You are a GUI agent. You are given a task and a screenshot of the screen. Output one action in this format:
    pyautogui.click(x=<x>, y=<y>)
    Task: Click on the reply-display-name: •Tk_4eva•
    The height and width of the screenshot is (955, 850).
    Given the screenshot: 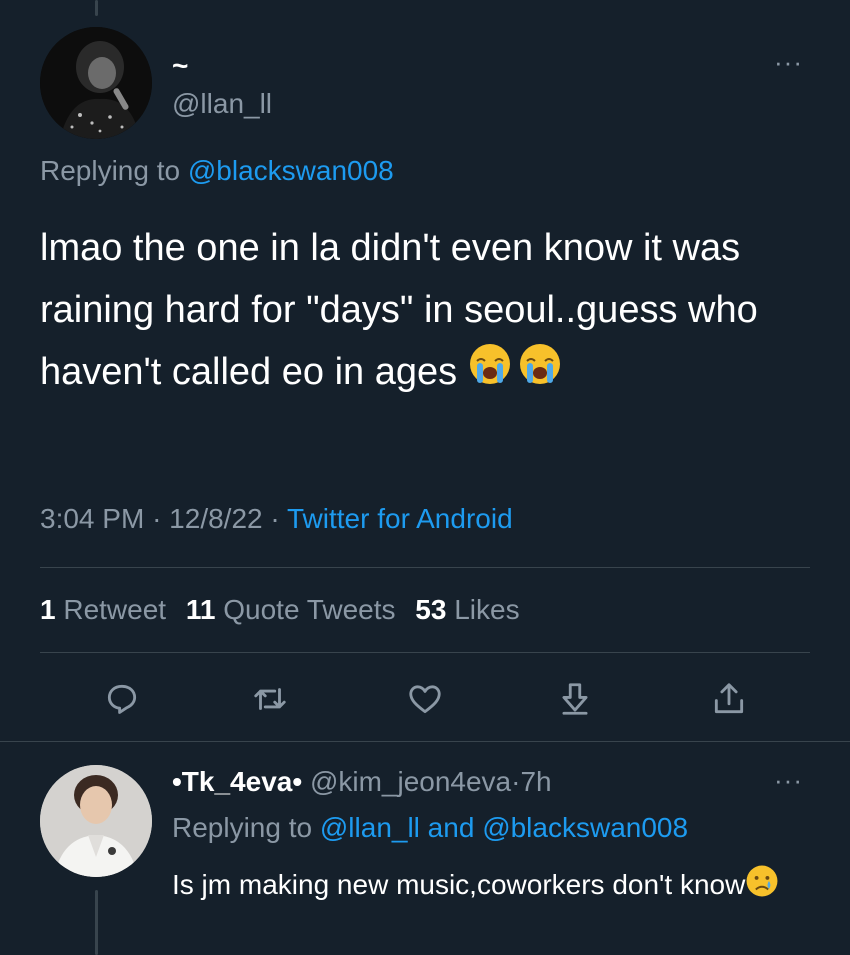 What is the action you would take?
    pyautogui.click(x=237, y=781)
    